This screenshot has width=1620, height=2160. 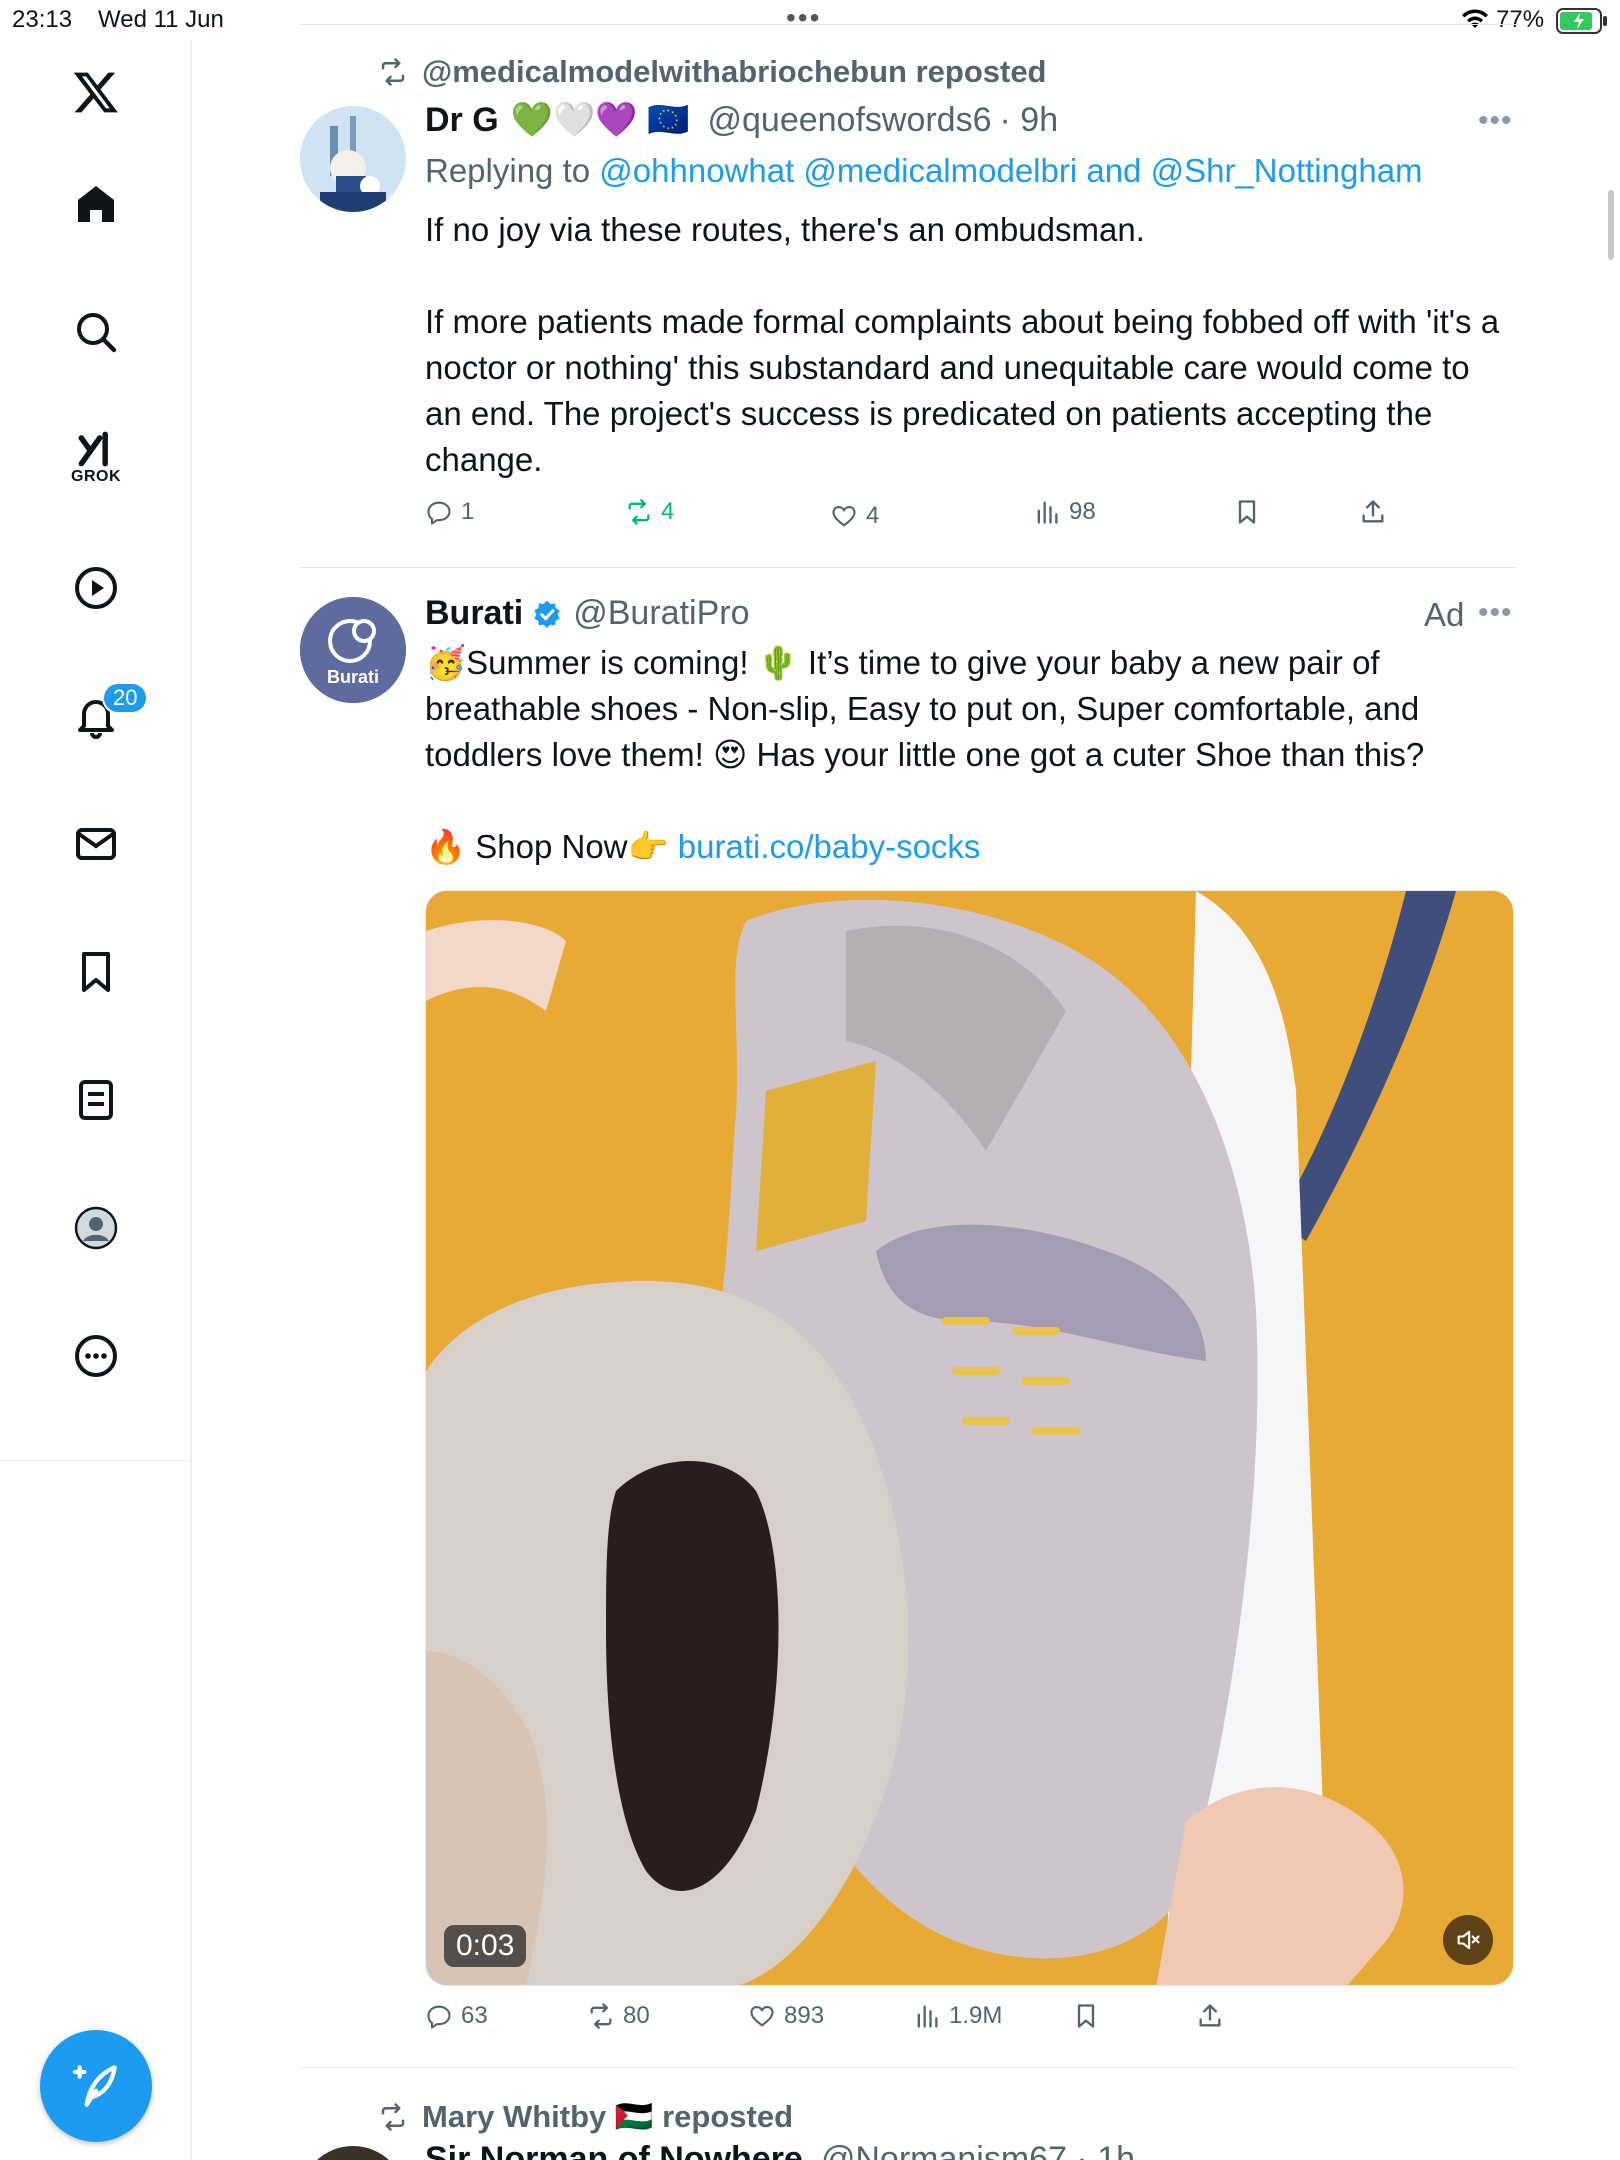 I want to click on tweet-header: Dr G 💚🤍💜 🇪🇺 @queenofswords6 · 9h, so click(x=741, y=120).